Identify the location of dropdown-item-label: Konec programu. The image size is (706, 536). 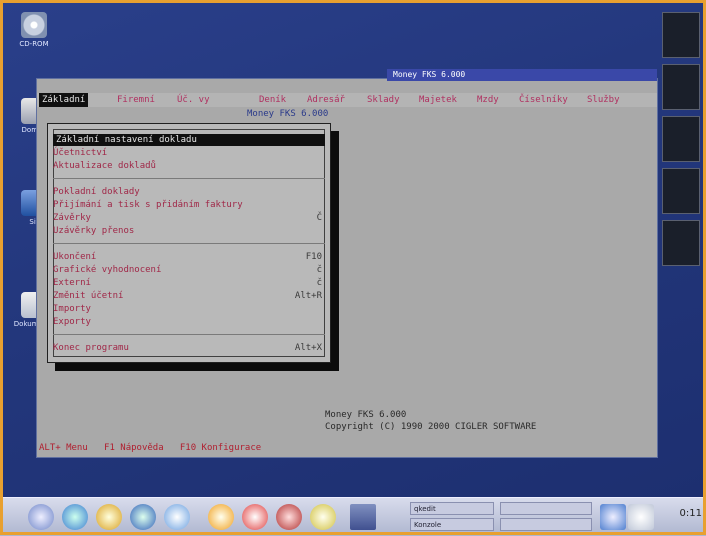
(91, 348).